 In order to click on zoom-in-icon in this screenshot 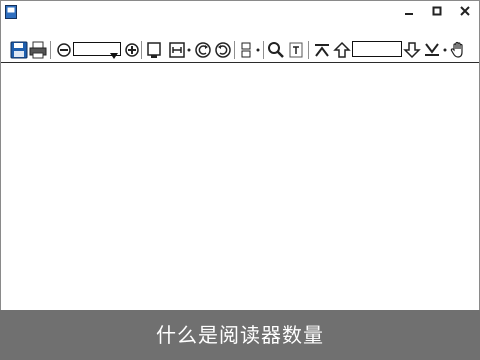, I will do `click(132, 50)`.